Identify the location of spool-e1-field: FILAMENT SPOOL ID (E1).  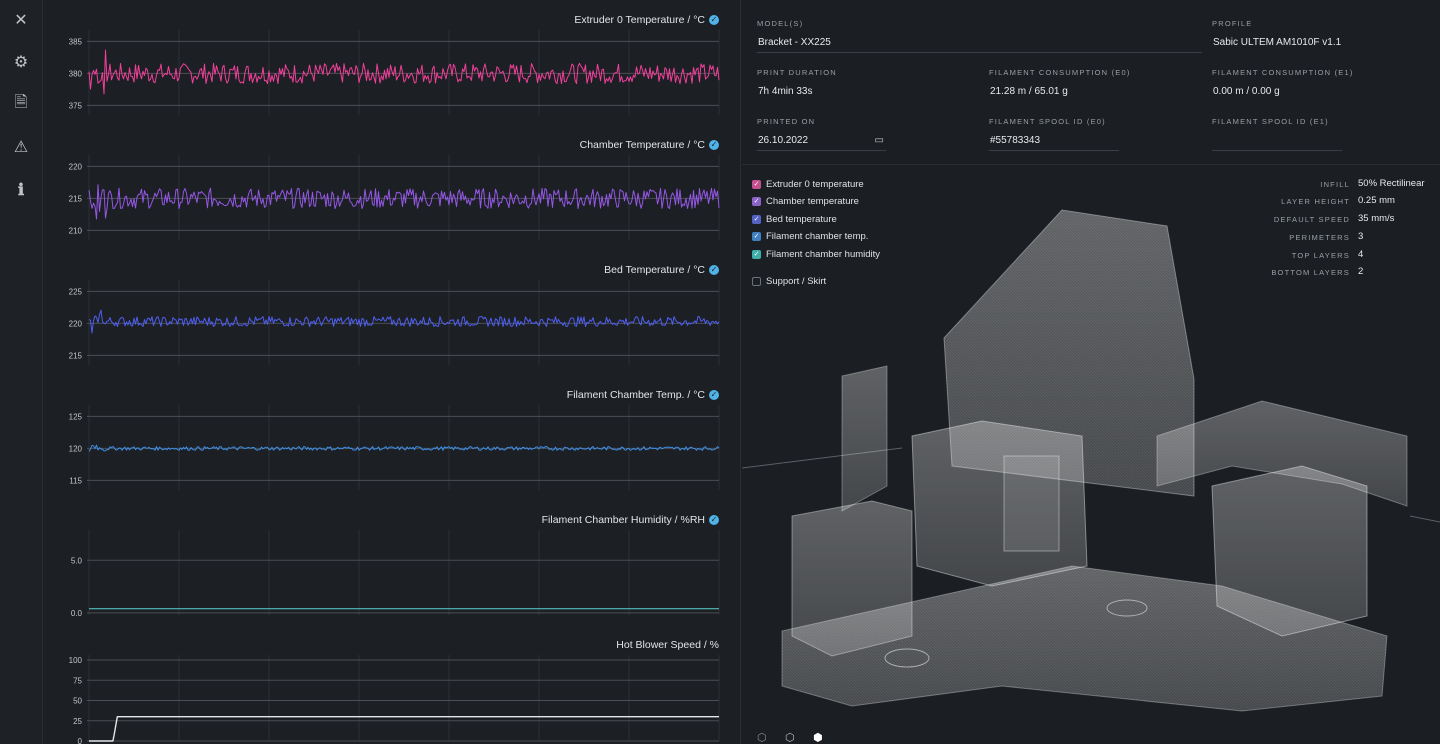
(1277, 134).